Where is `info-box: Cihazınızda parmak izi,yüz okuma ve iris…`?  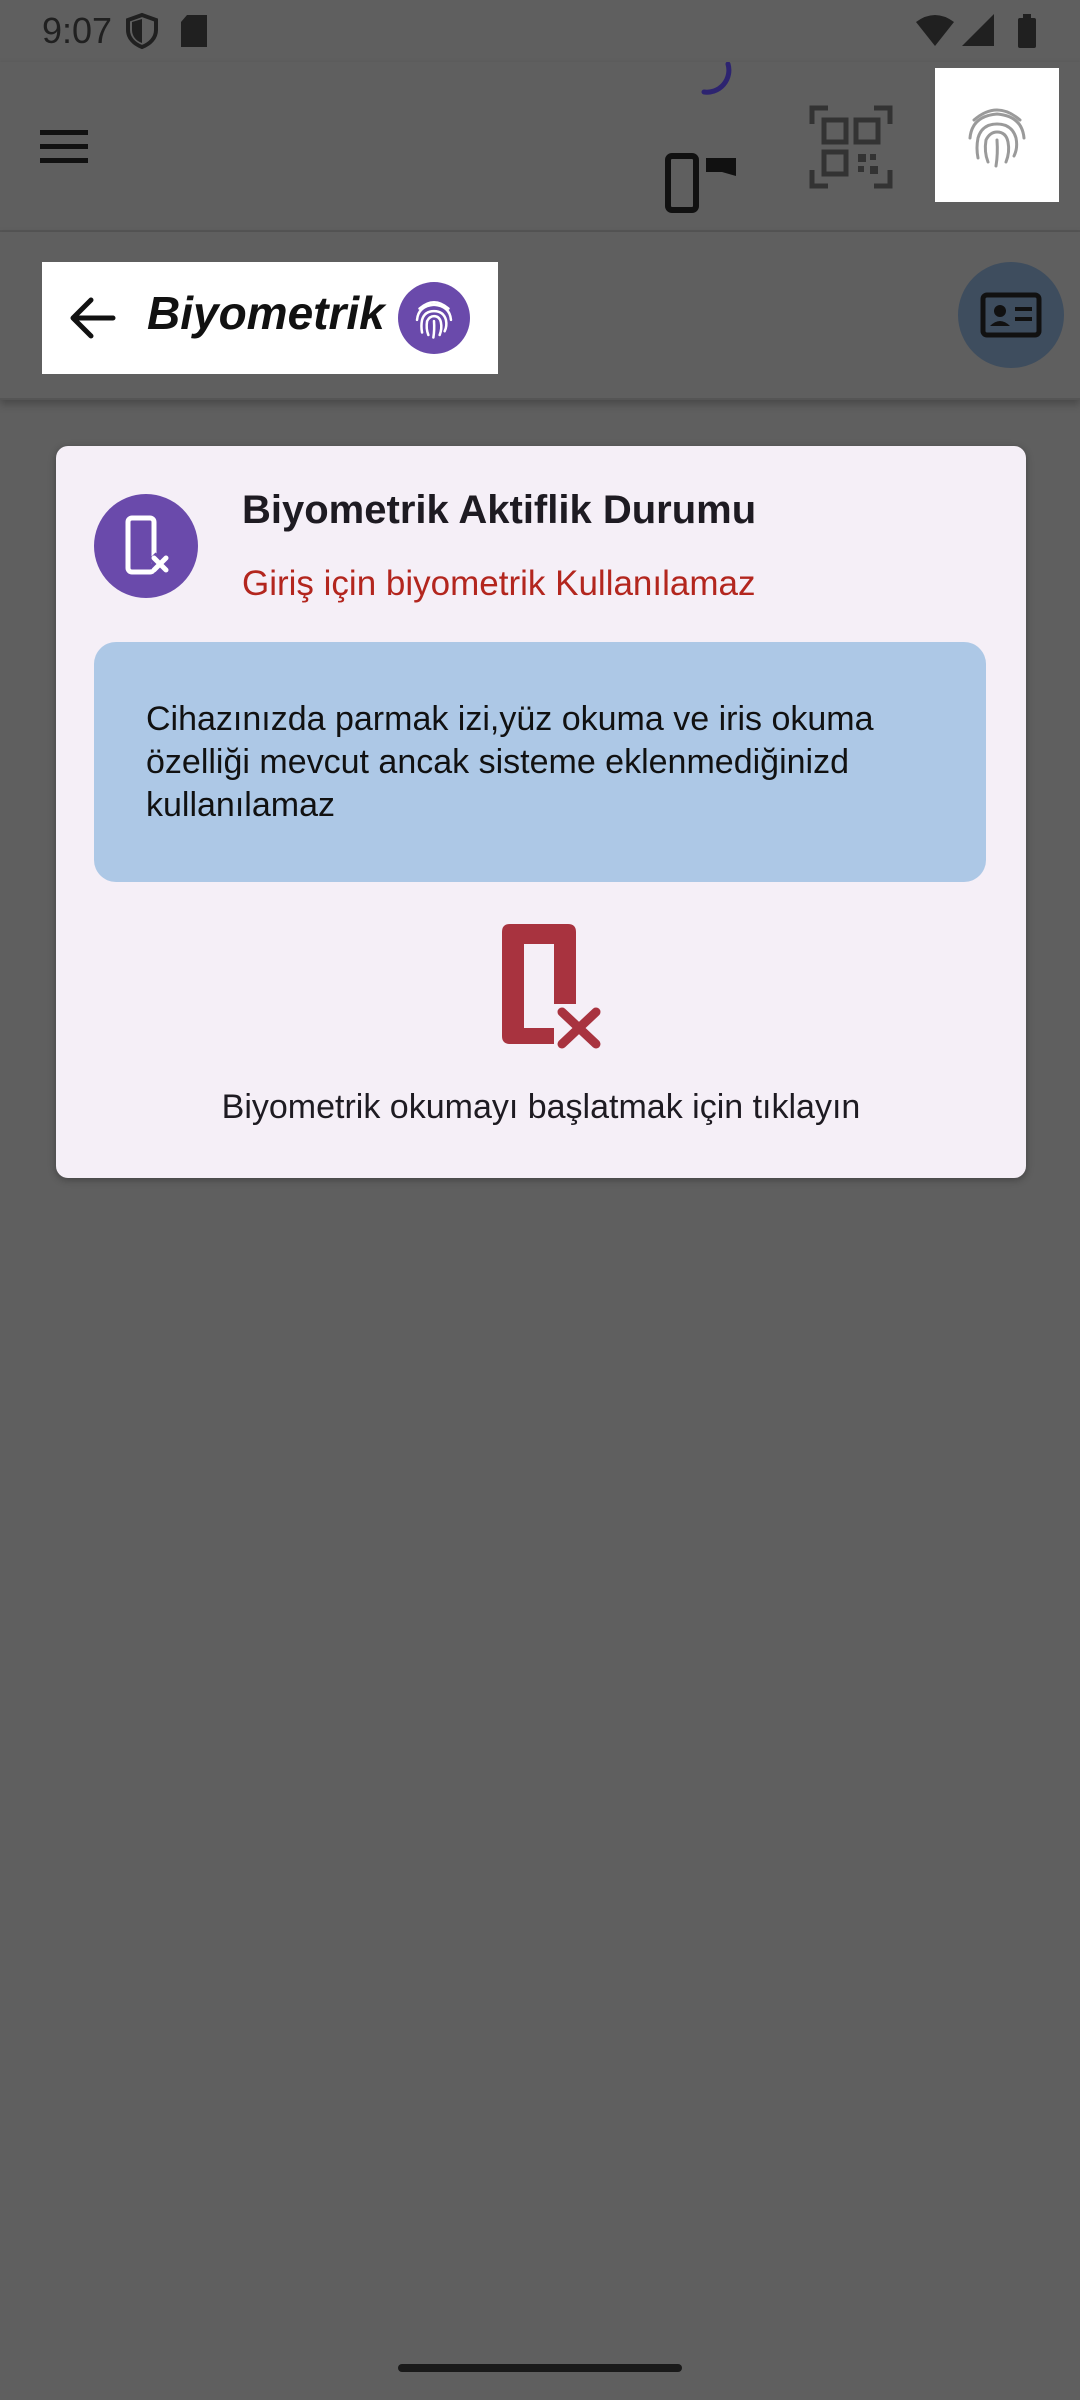 info-box: Cihazınızda parmak izi,yüz okuma ve iris… is located at coordinates (540, 762).